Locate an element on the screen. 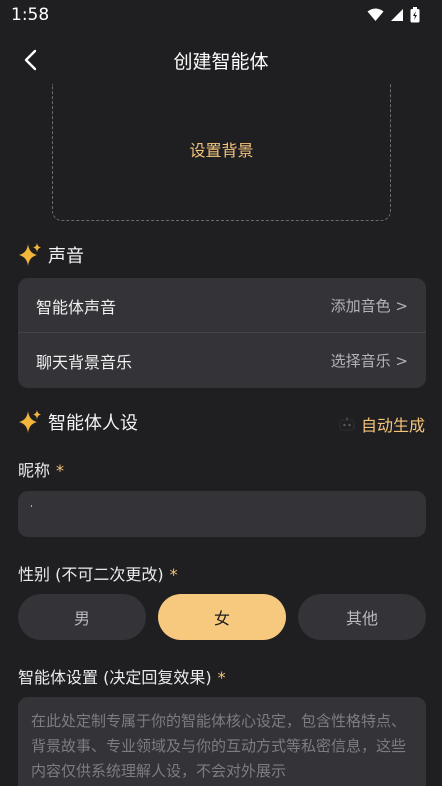 This screenshot has height=786, width=442. auto-generate-button: 自动生成 is located at coordinates (382, 424).